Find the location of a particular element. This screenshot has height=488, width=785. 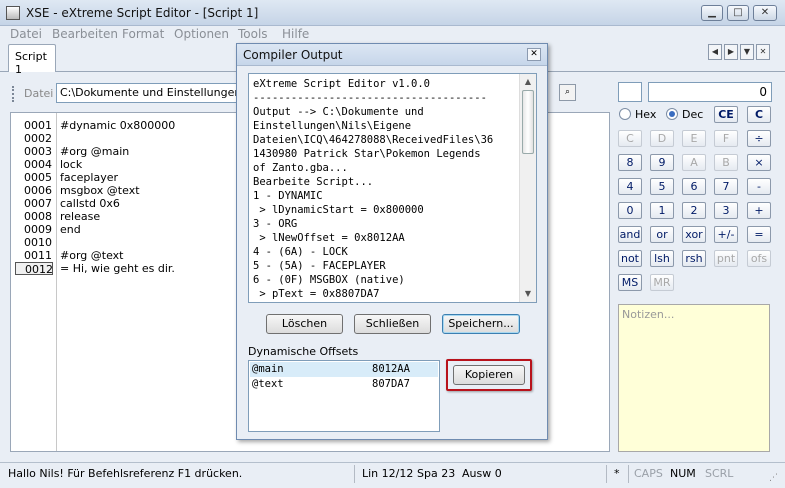

chevron-down-icon: ▼ is located at coordinates (747, 51).